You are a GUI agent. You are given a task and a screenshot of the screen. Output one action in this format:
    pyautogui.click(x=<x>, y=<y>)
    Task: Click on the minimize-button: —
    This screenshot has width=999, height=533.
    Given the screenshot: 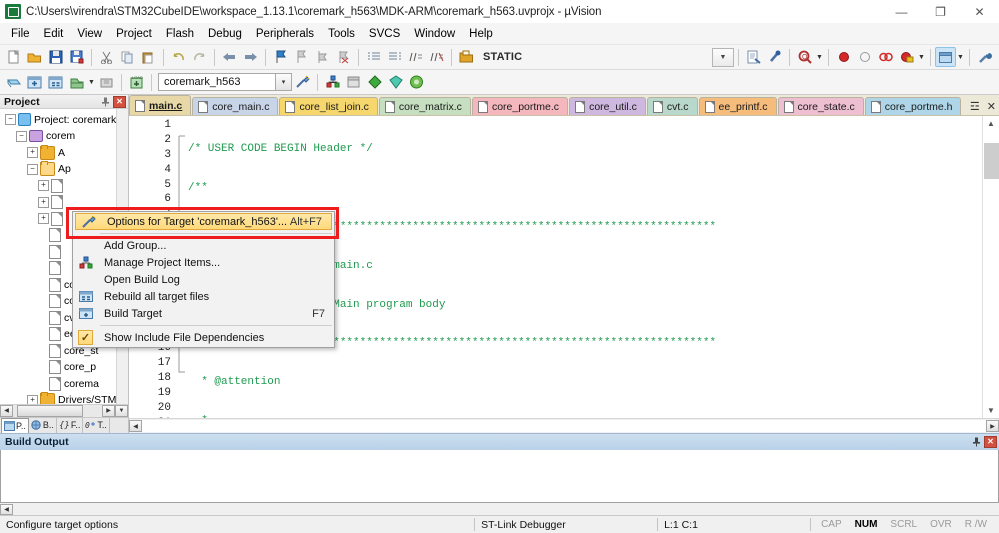 What is the action you would take?
    pyautogui.click(x=901, y=11)
    